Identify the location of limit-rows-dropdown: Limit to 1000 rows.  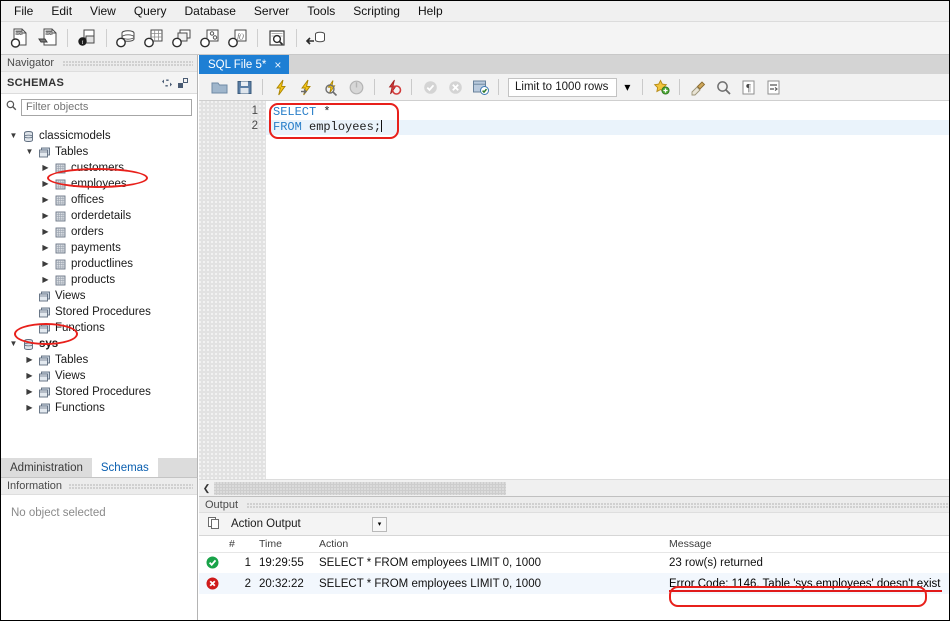
(563, 87).